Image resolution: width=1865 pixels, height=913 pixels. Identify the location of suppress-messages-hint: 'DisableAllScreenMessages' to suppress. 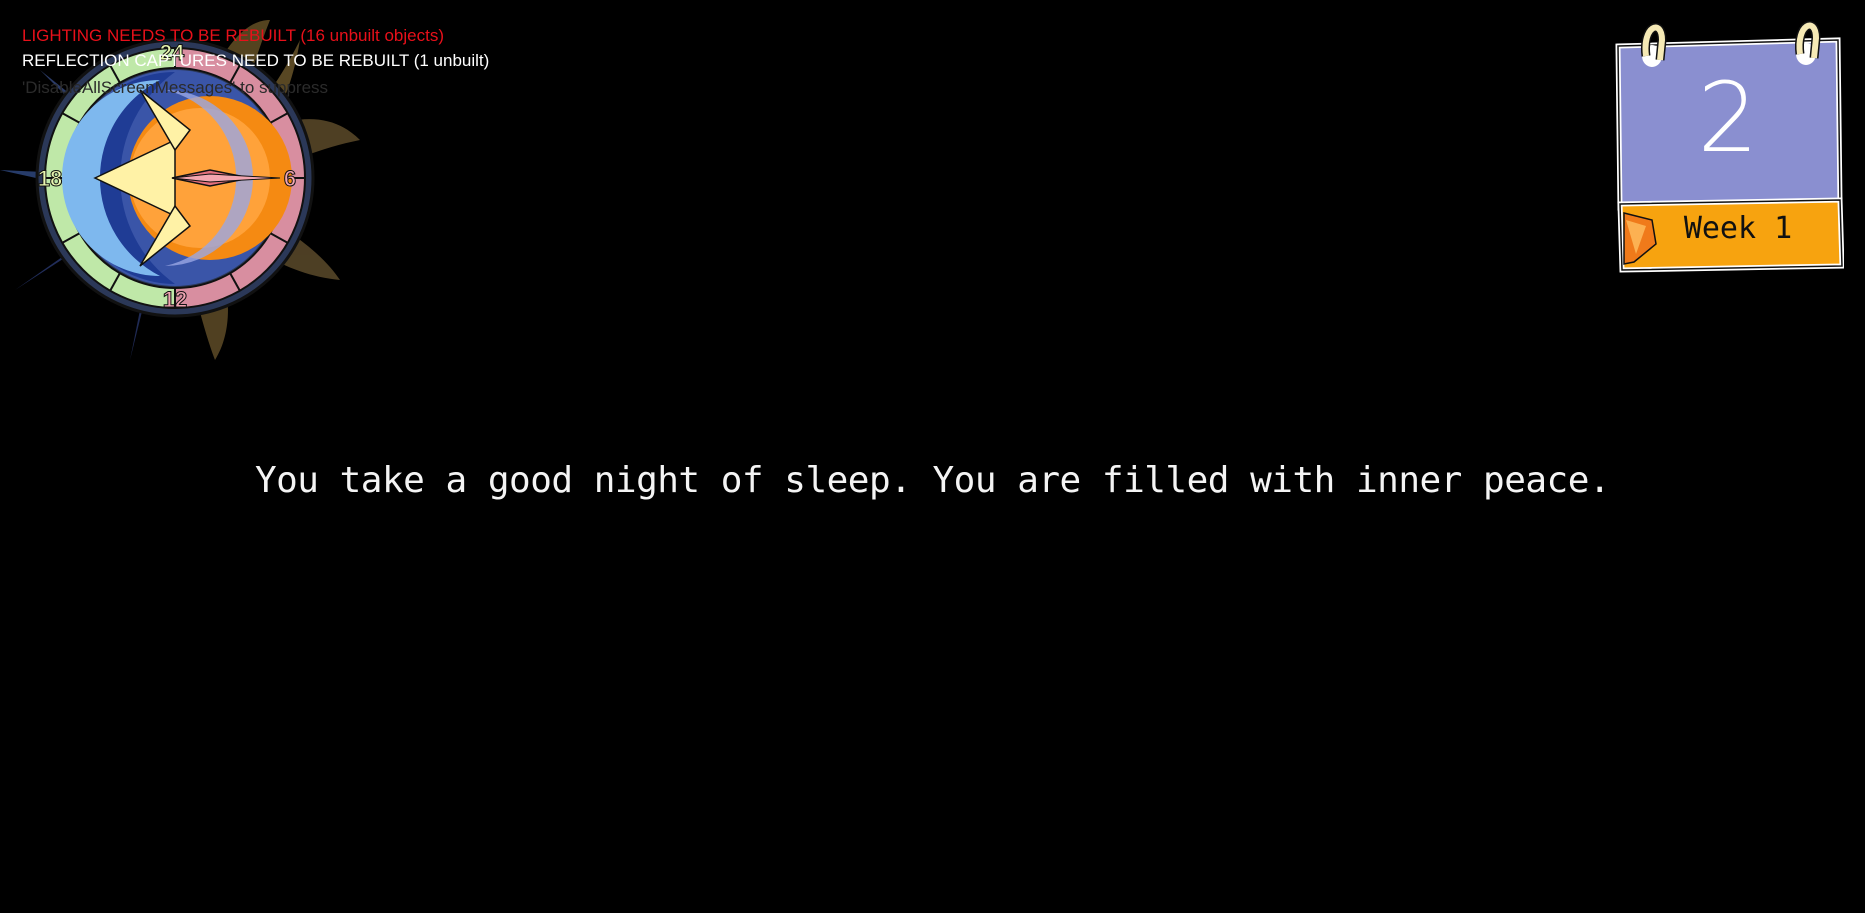
(175, 87).